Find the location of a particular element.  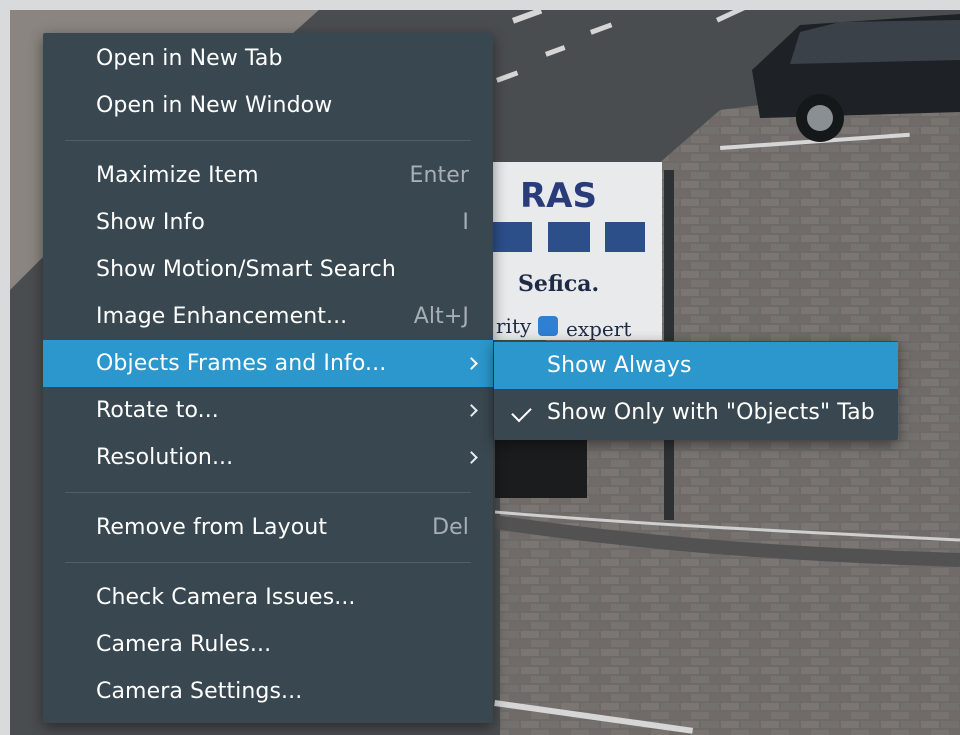

menu-item-image-enhancement: Image Enhancement... Alt+J is located at coordinates (268, 316).